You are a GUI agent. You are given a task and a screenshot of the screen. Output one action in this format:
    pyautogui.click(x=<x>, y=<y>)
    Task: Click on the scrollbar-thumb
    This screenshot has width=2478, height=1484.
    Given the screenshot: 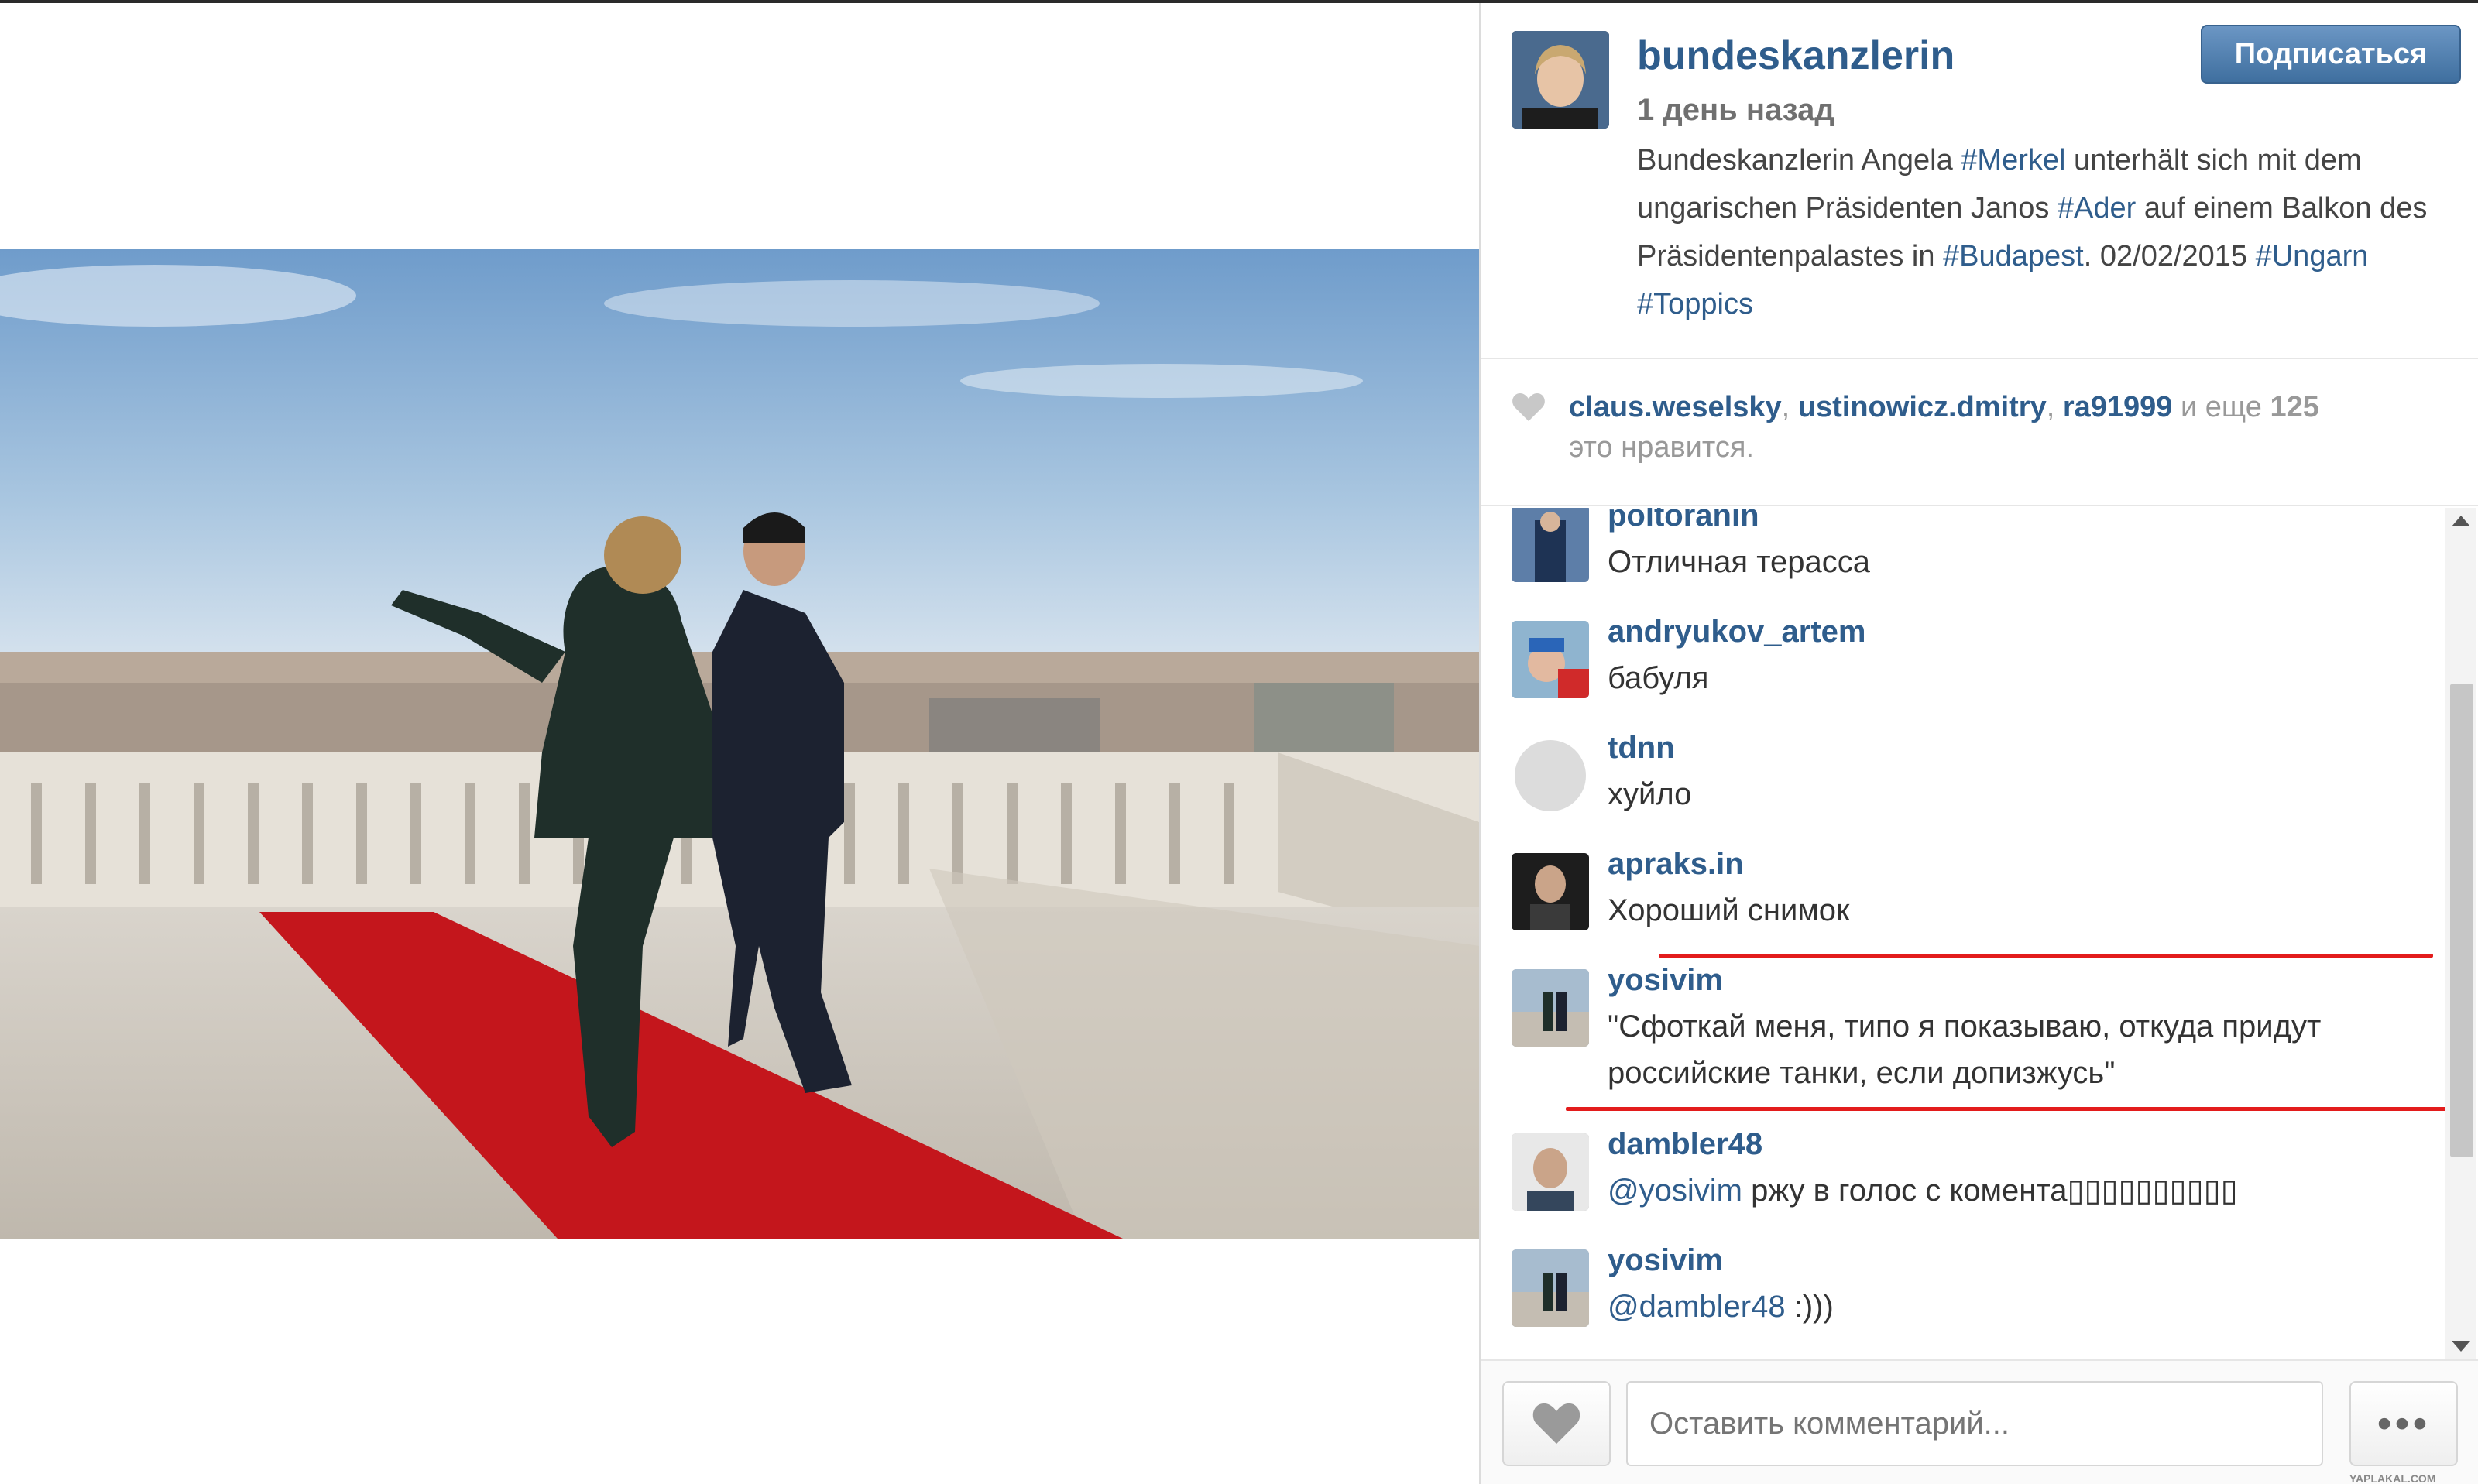 What is the action you would take?
    pyautogui.click(x=2461, y=920)
    